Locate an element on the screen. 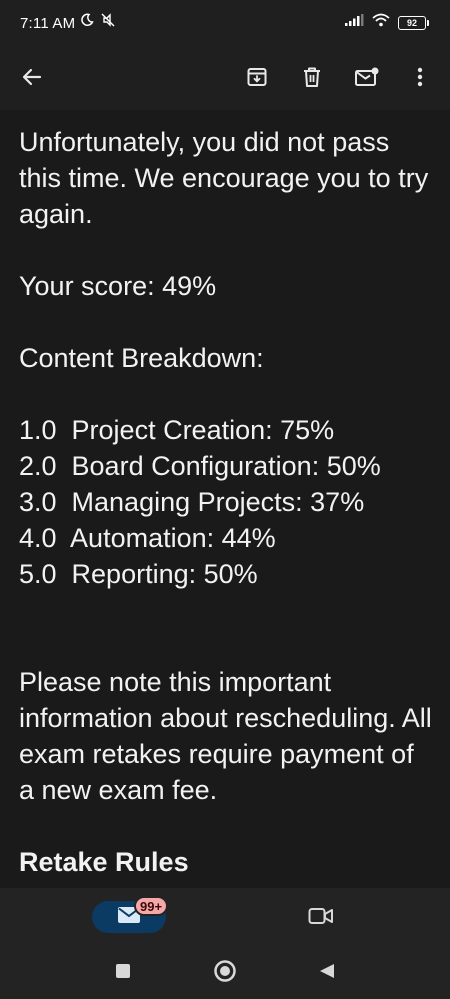 This screenshot has height=999, width=450. back-icon is located at coordinates (327, 973).